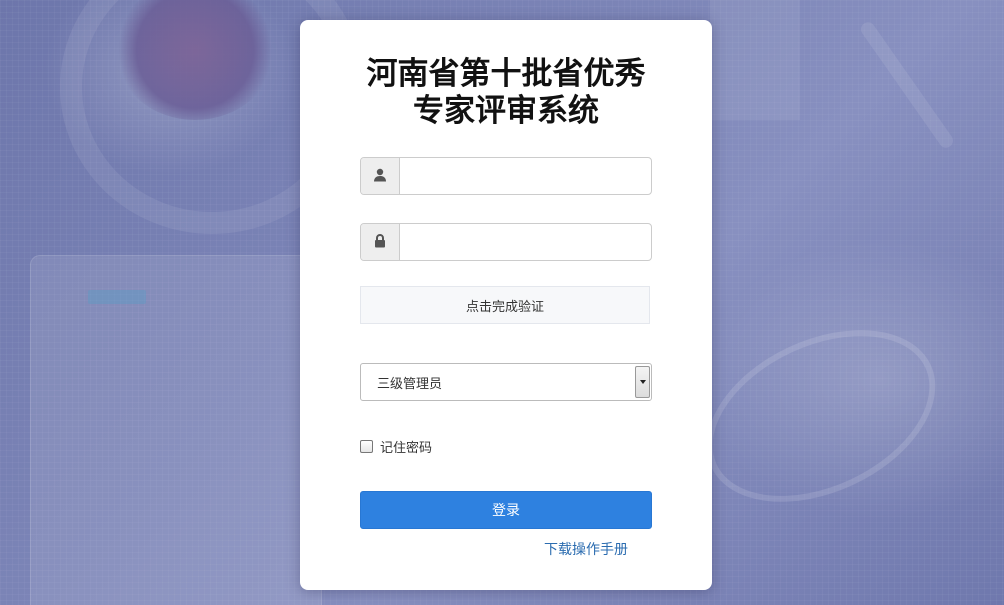  Describe the element at coordinates (410, 384) in the screenshot. I see `role-select-value: 三级管理员` at that location.